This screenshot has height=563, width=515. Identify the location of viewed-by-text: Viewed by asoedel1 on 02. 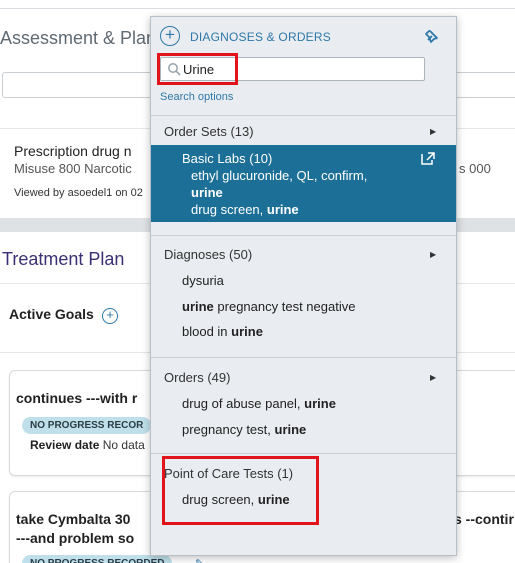
(78, 193).